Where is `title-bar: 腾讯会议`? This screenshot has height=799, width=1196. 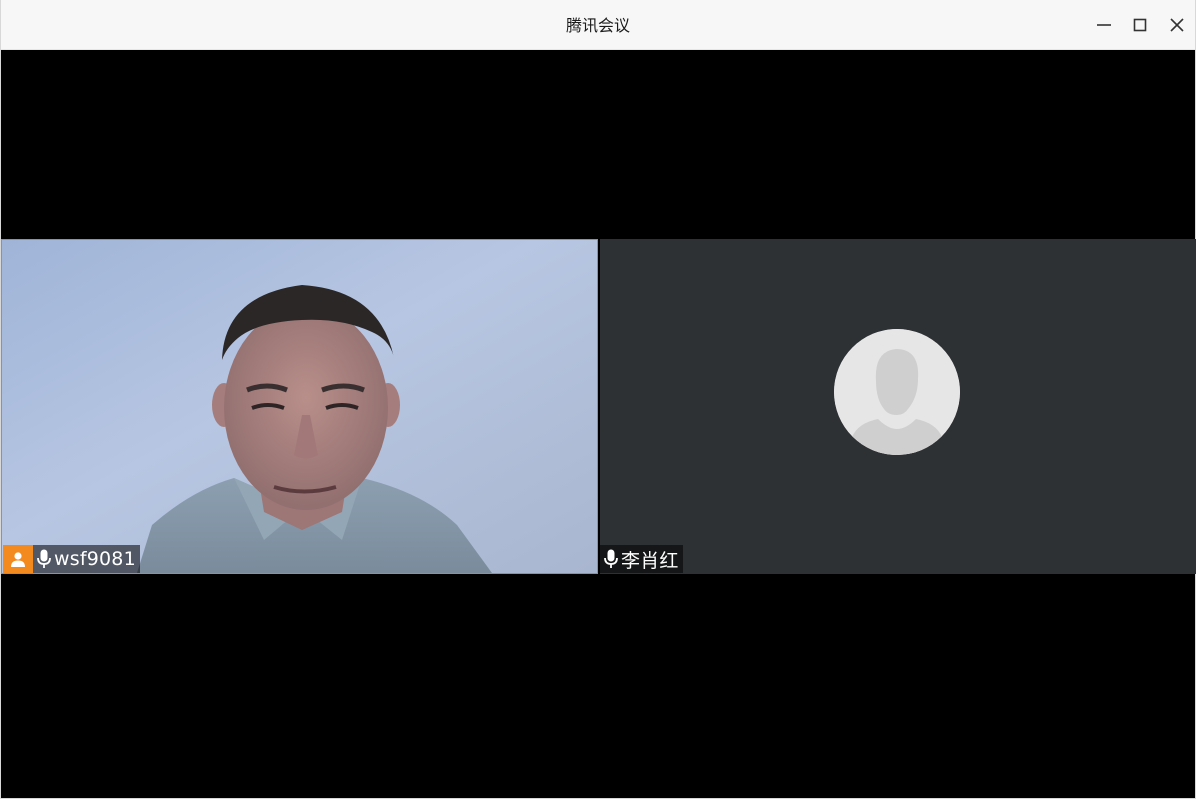 title-bar: 腾讯会议 is located at coordinates (598, 25).